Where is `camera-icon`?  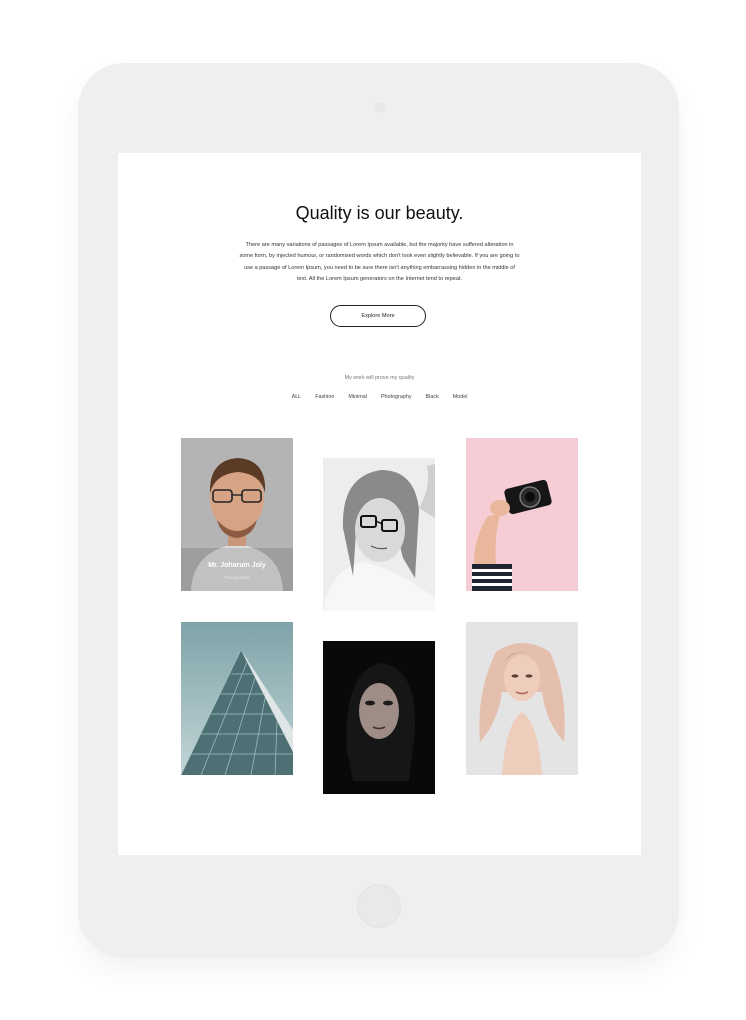 camera-icon is located at coordinates (379, 107).